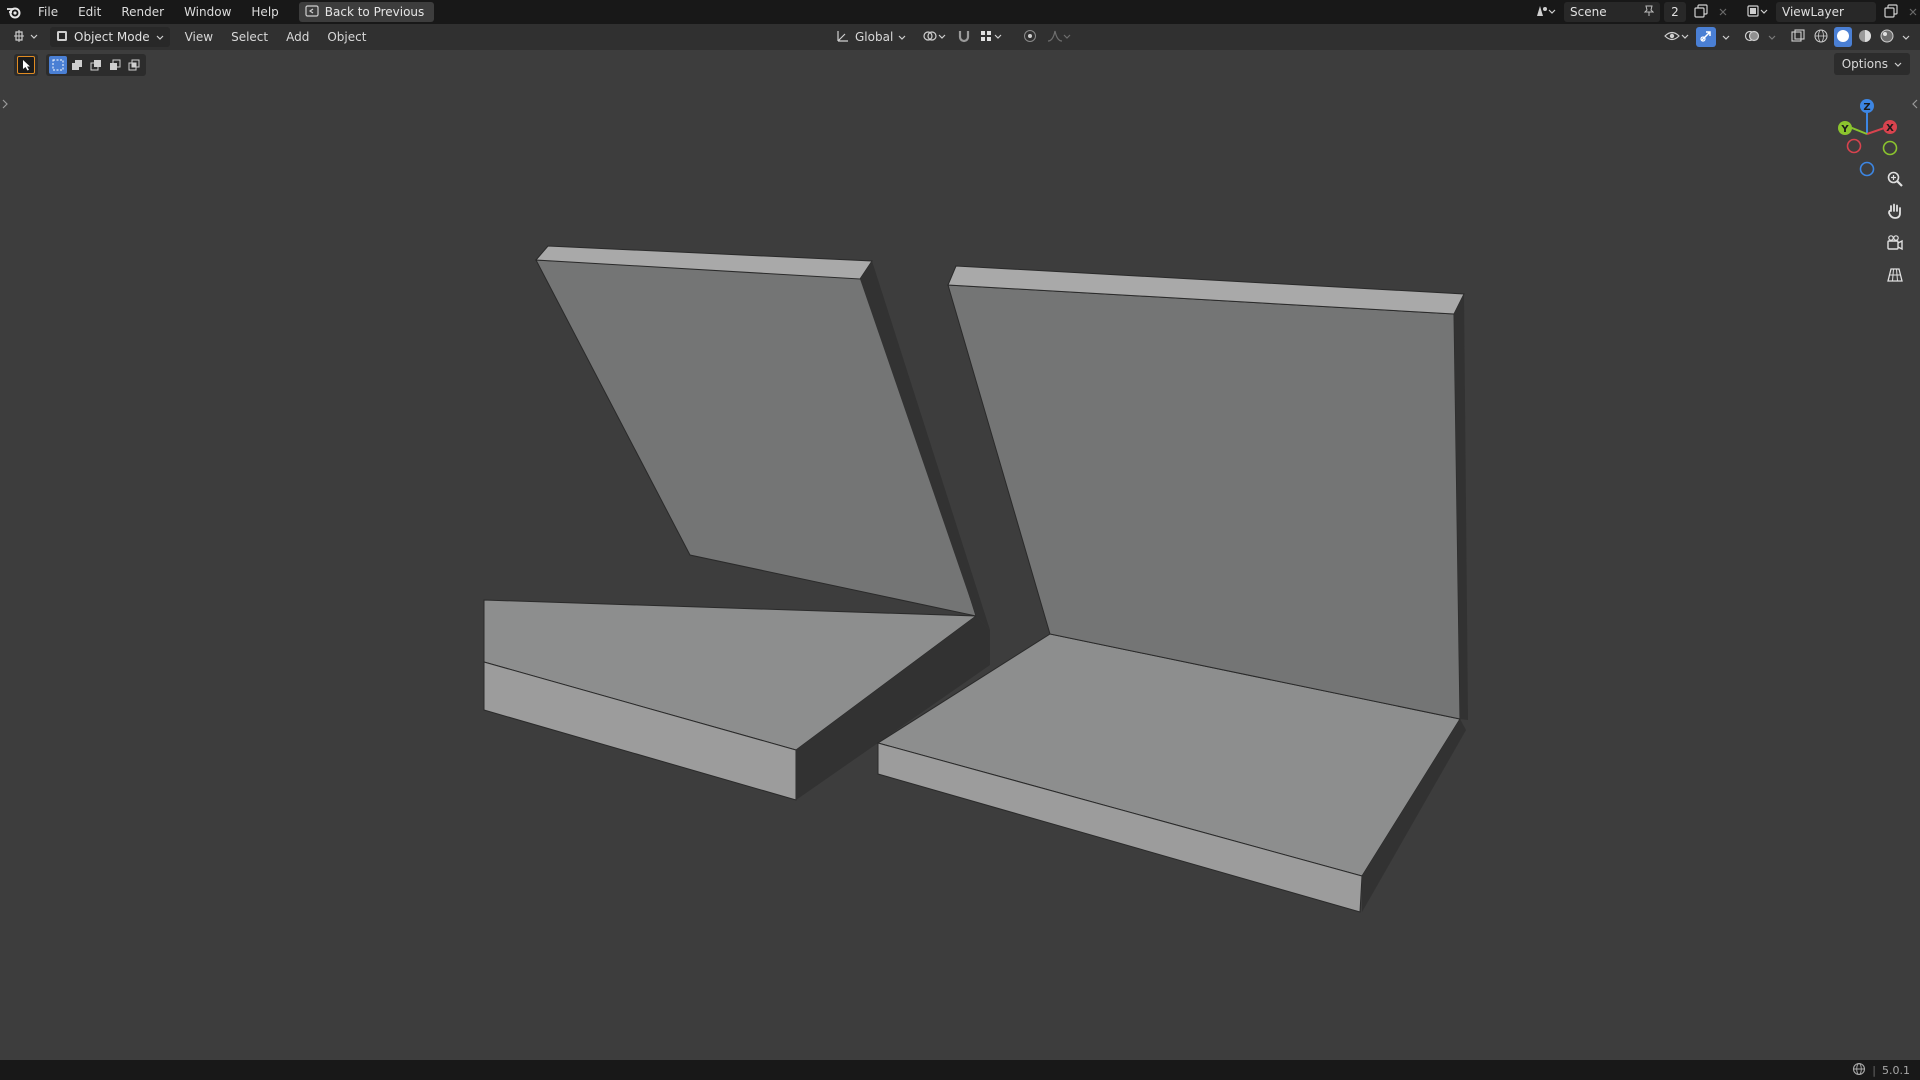 Image resolution: width=1920 pixels, height=1080 pixels. I want to click on editor-type-button, so click(26, 37).